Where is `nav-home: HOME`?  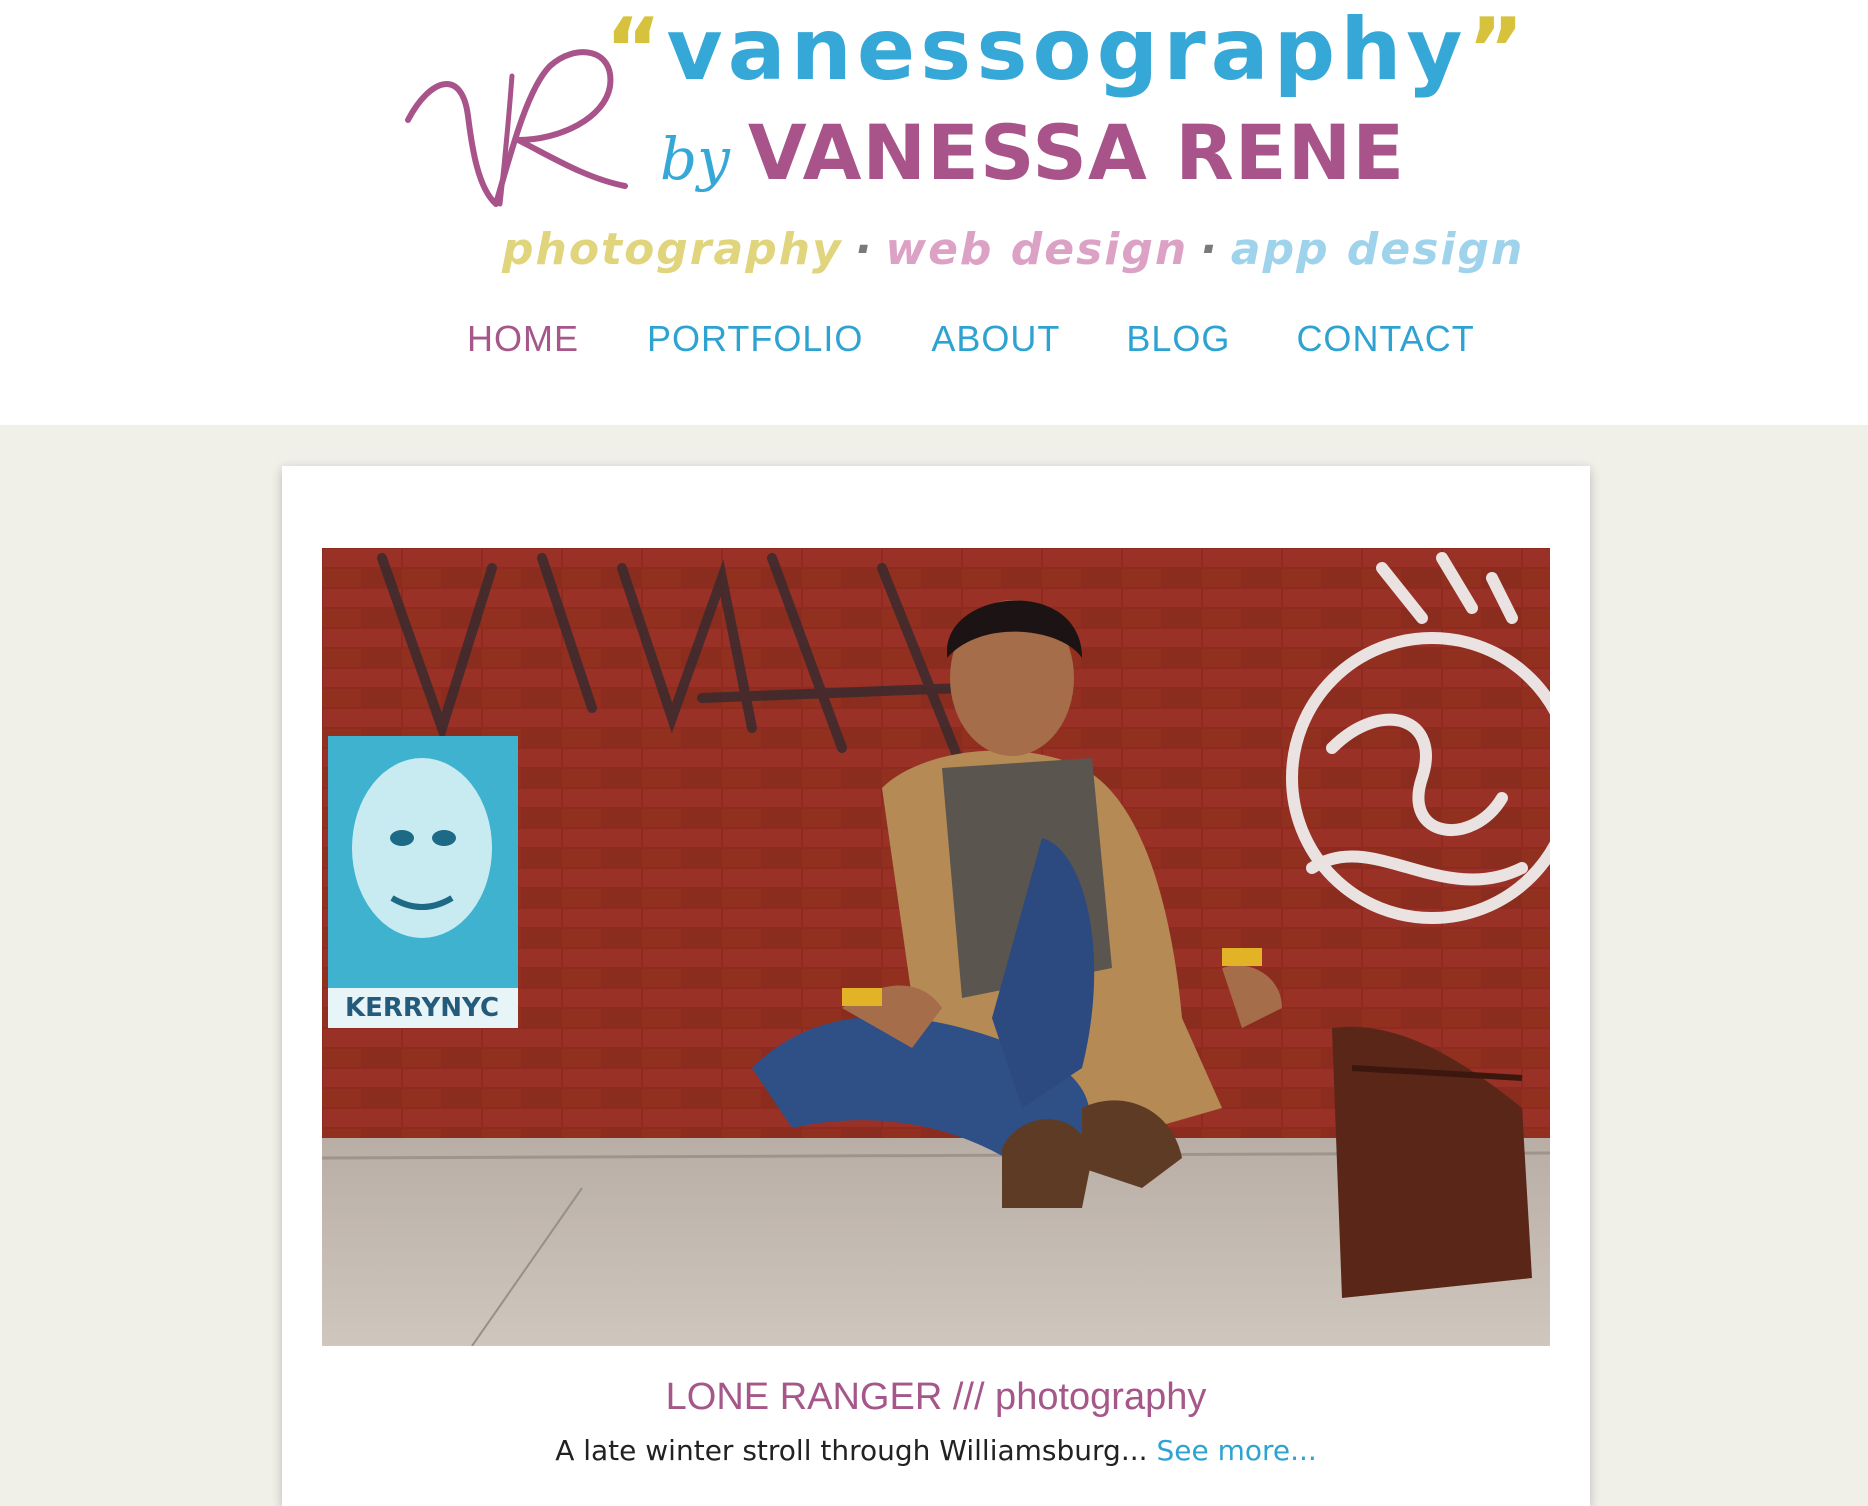
nav-home: HOME is located at coordinates (523, 339).